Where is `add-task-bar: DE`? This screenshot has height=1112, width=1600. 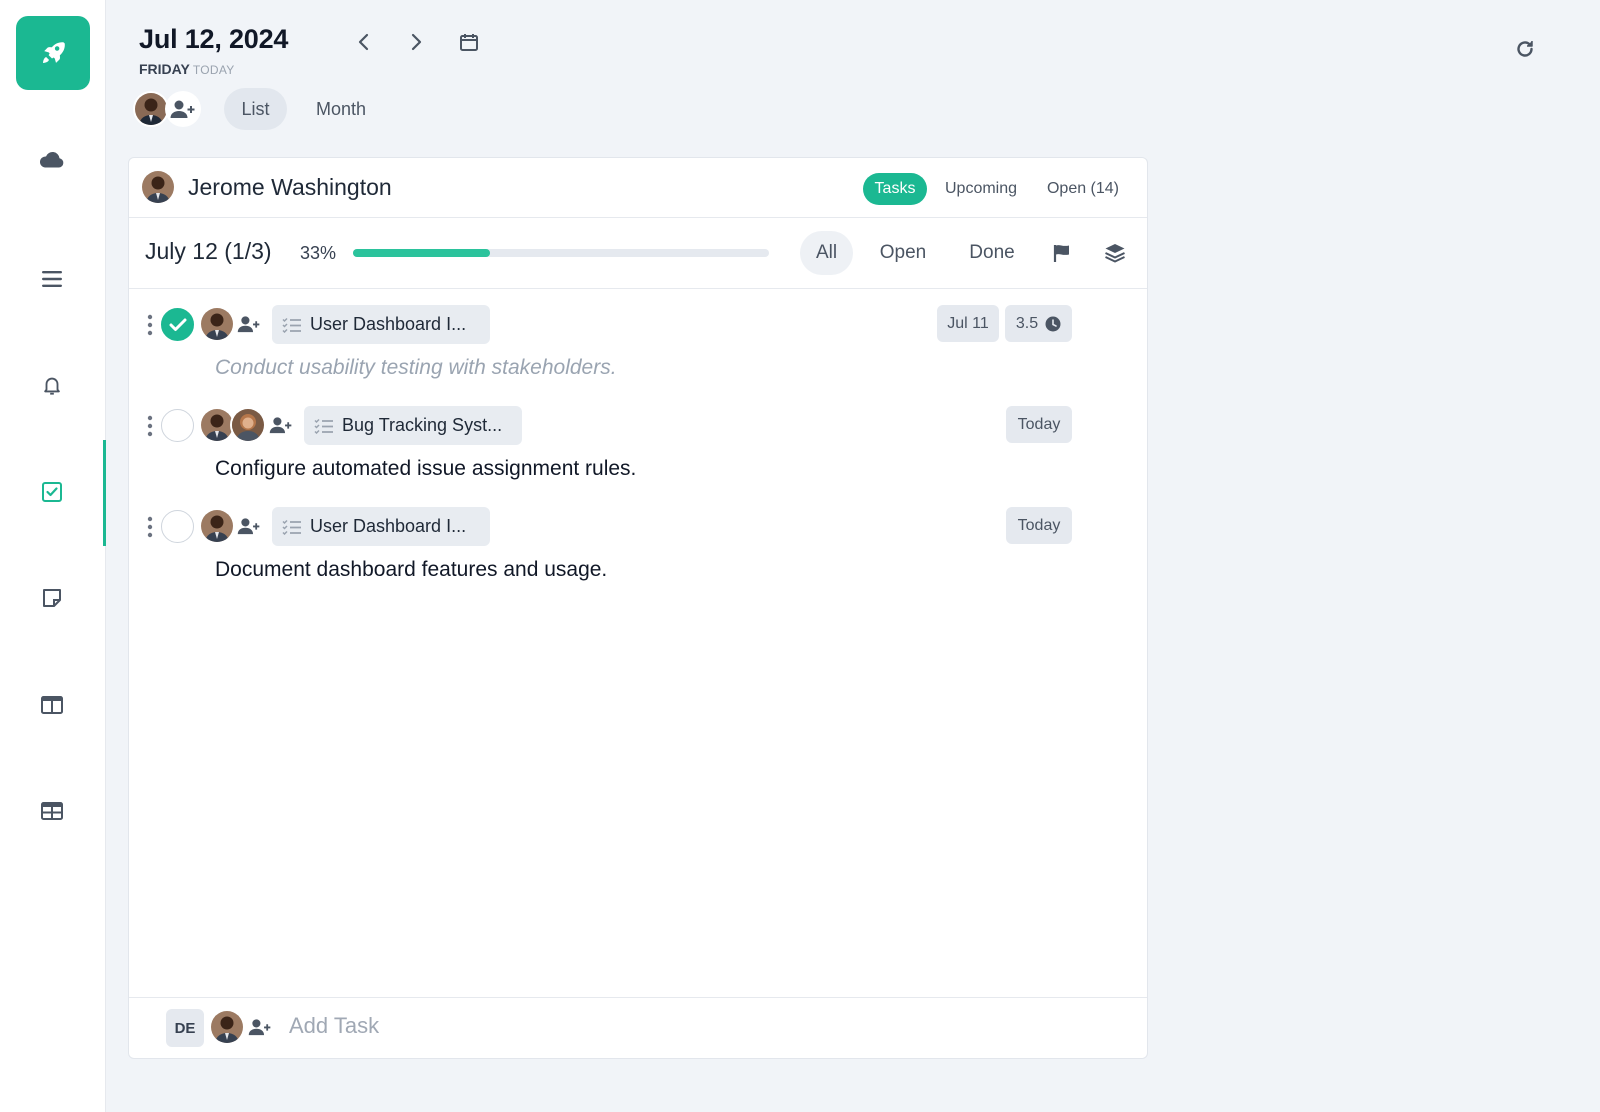
add-task-bar: DE is located at coordinates (638, 1028).